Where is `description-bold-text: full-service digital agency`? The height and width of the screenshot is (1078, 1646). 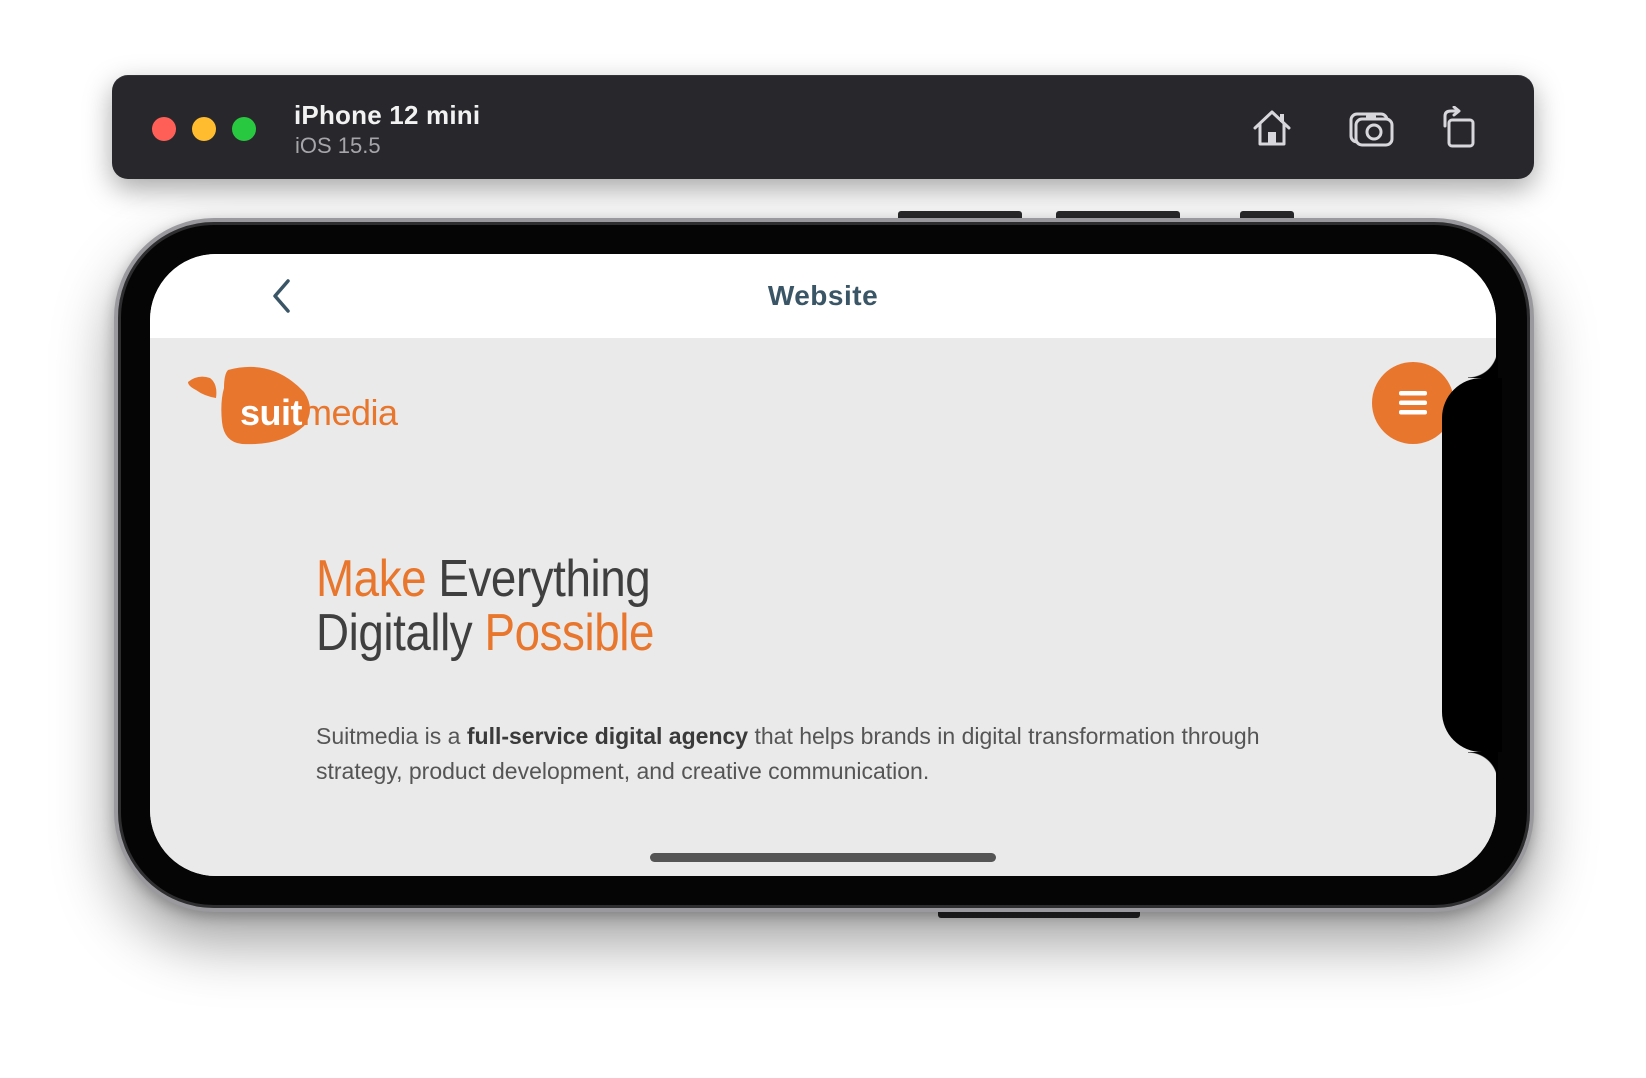
description-bold-text: full-service digital agency is located at coordinates (607, 736).